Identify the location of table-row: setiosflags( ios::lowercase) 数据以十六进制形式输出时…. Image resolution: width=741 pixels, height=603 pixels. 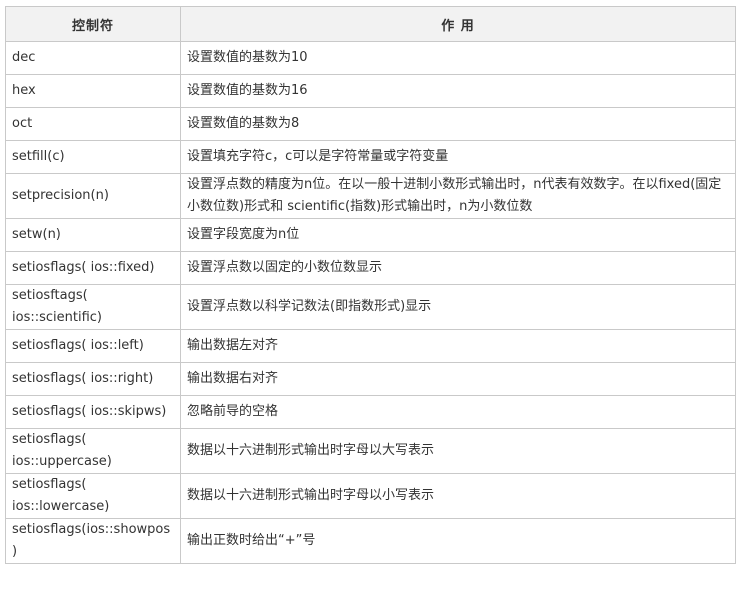
(370, 496).